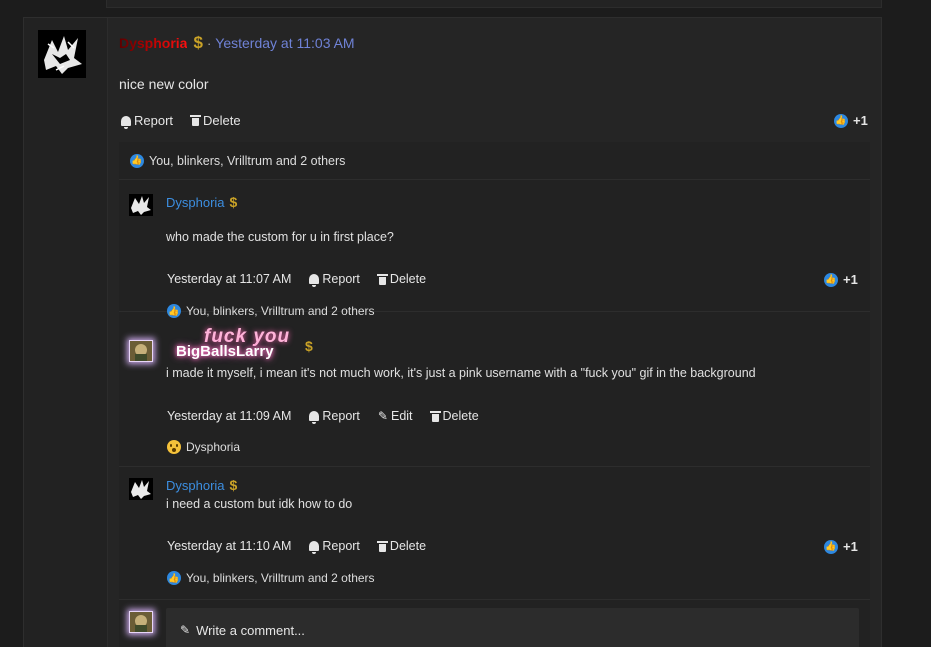  I want to click on post-actions: Report Delete, so click(181, 121).